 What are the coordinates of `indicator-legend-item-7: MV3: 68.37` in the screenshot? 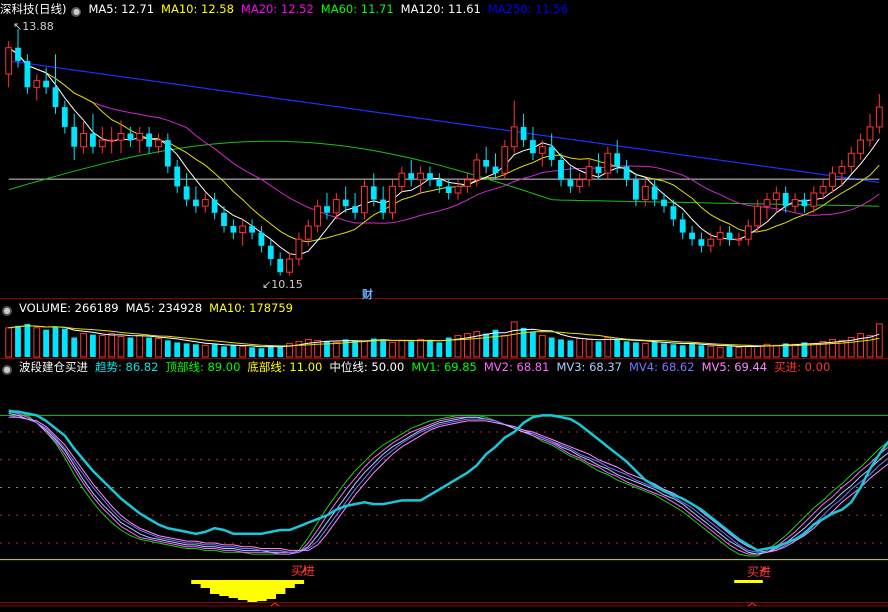 It's located at (589, 367).